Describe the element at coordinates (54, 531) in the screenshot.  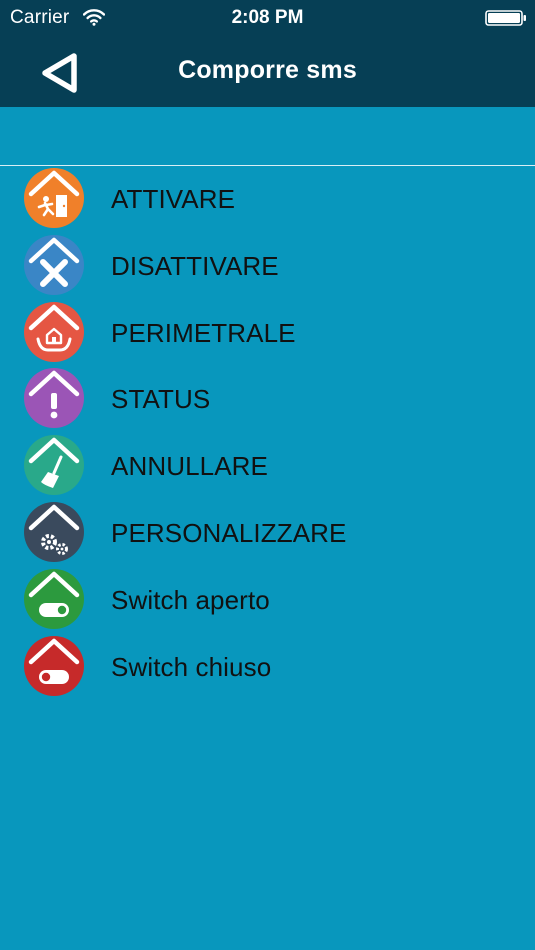
I see `customize-gears-icon` at that location.